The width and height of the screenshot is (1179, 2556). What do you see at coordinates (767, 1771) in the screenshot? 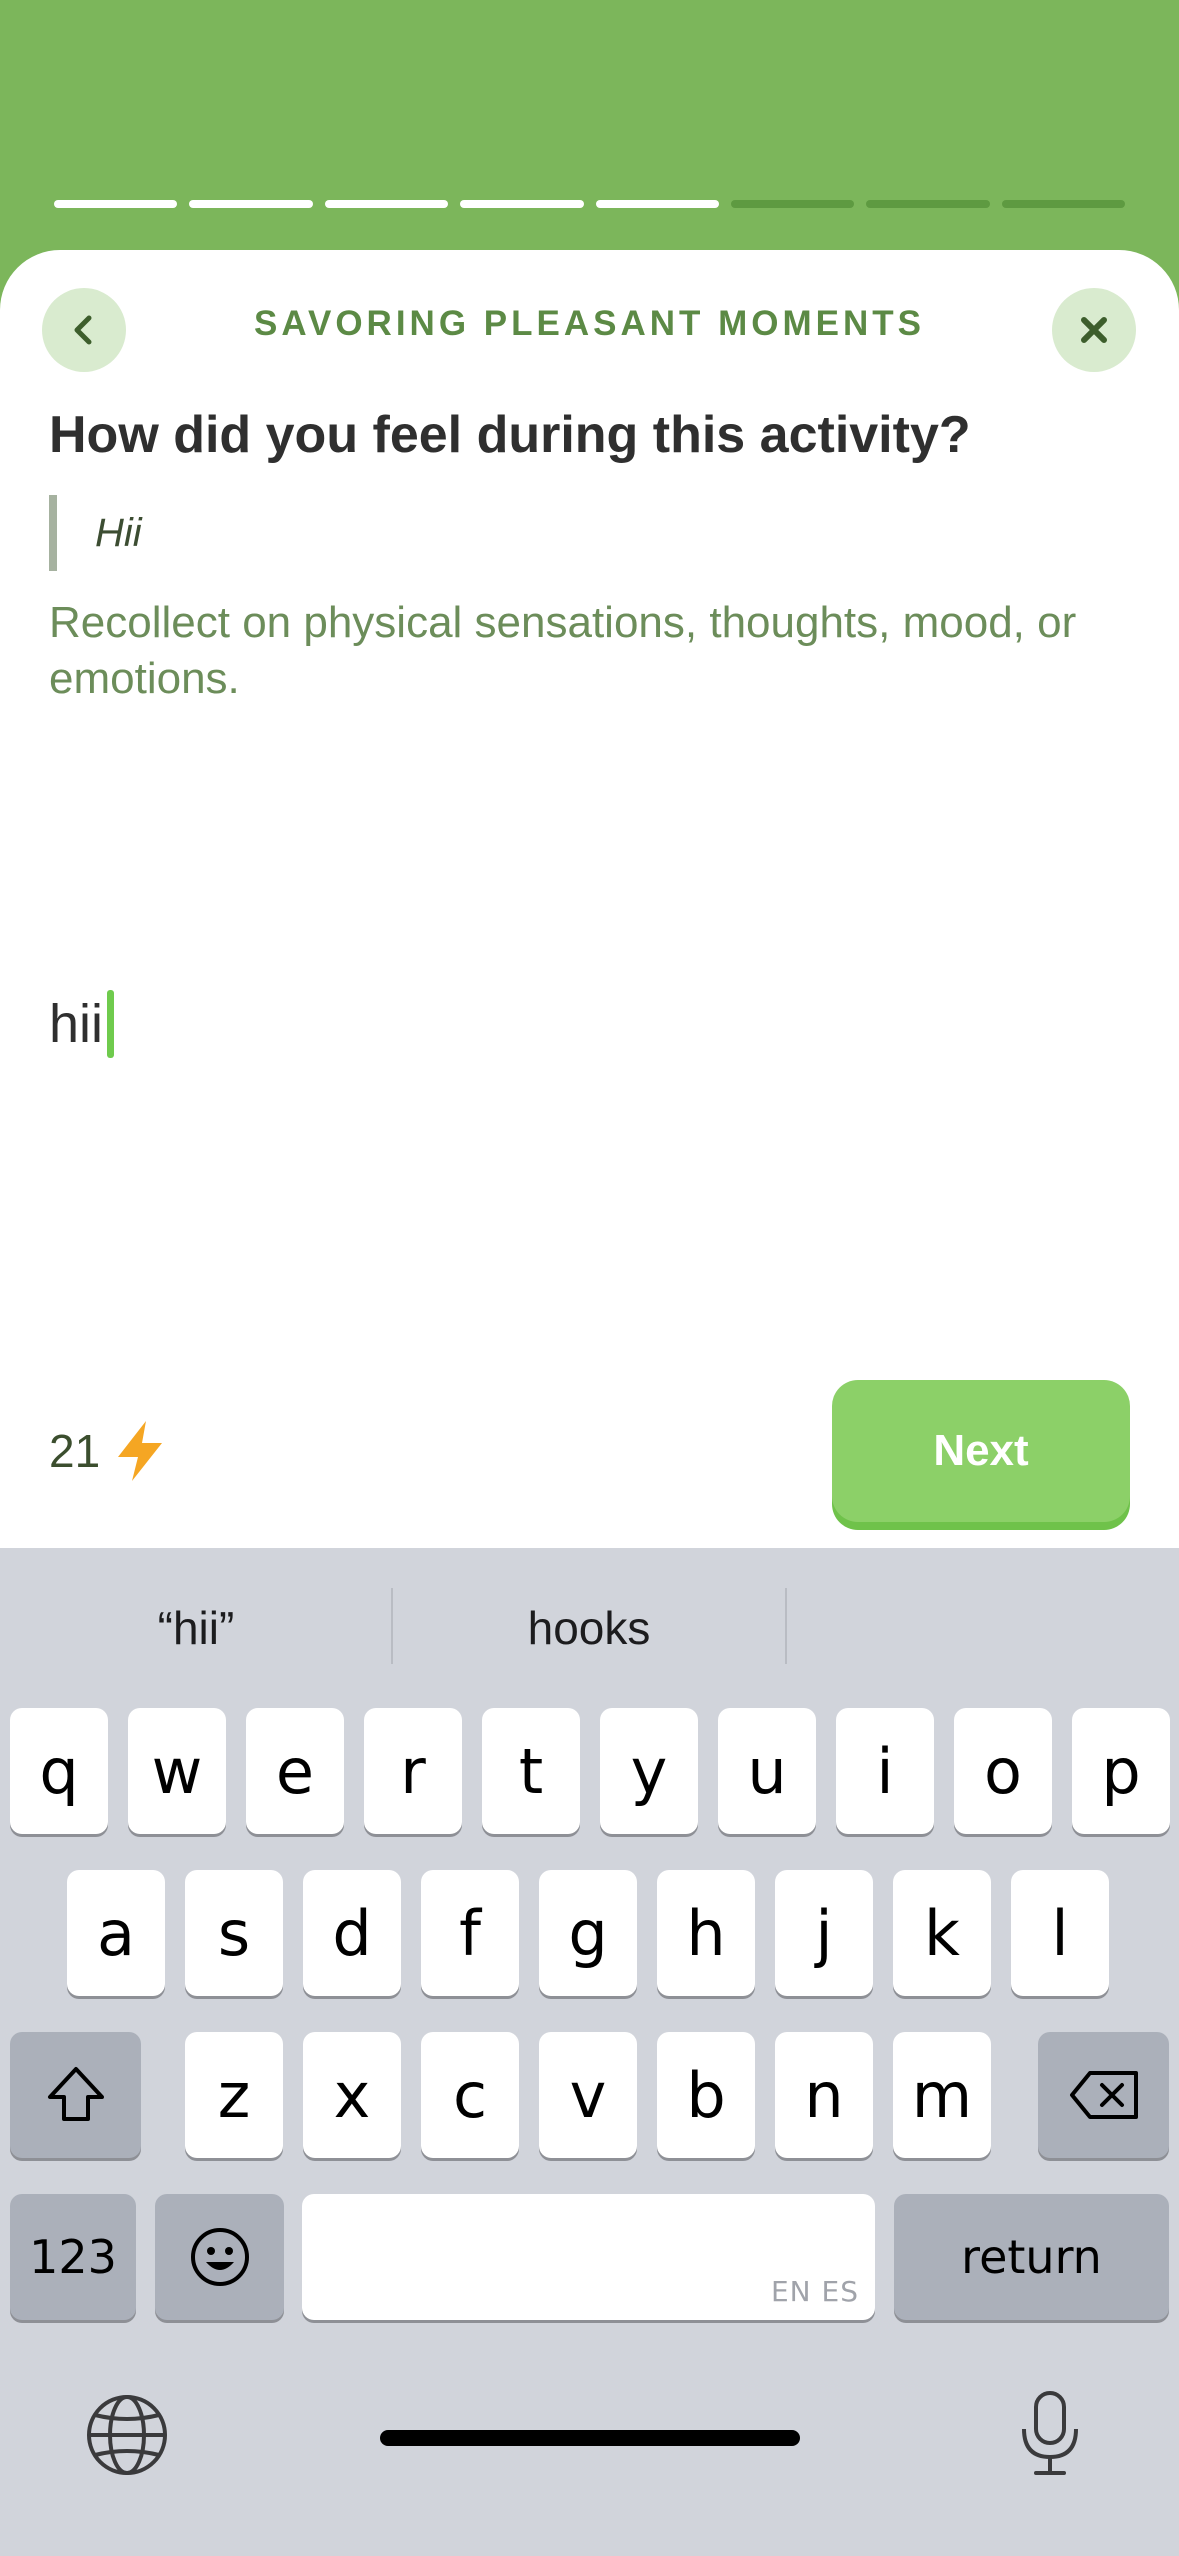
I see `key-u: u` at bounding box center [767, 1771].